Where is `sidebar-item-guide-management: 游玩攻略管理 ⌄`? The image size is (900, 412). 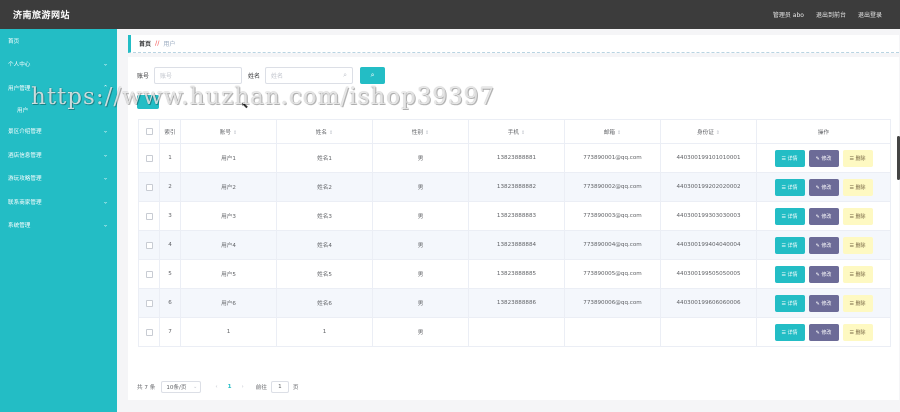 sidebar-item-guide-management: 游玩攻略管理 ⌄ is located at coordinates (58, 179).